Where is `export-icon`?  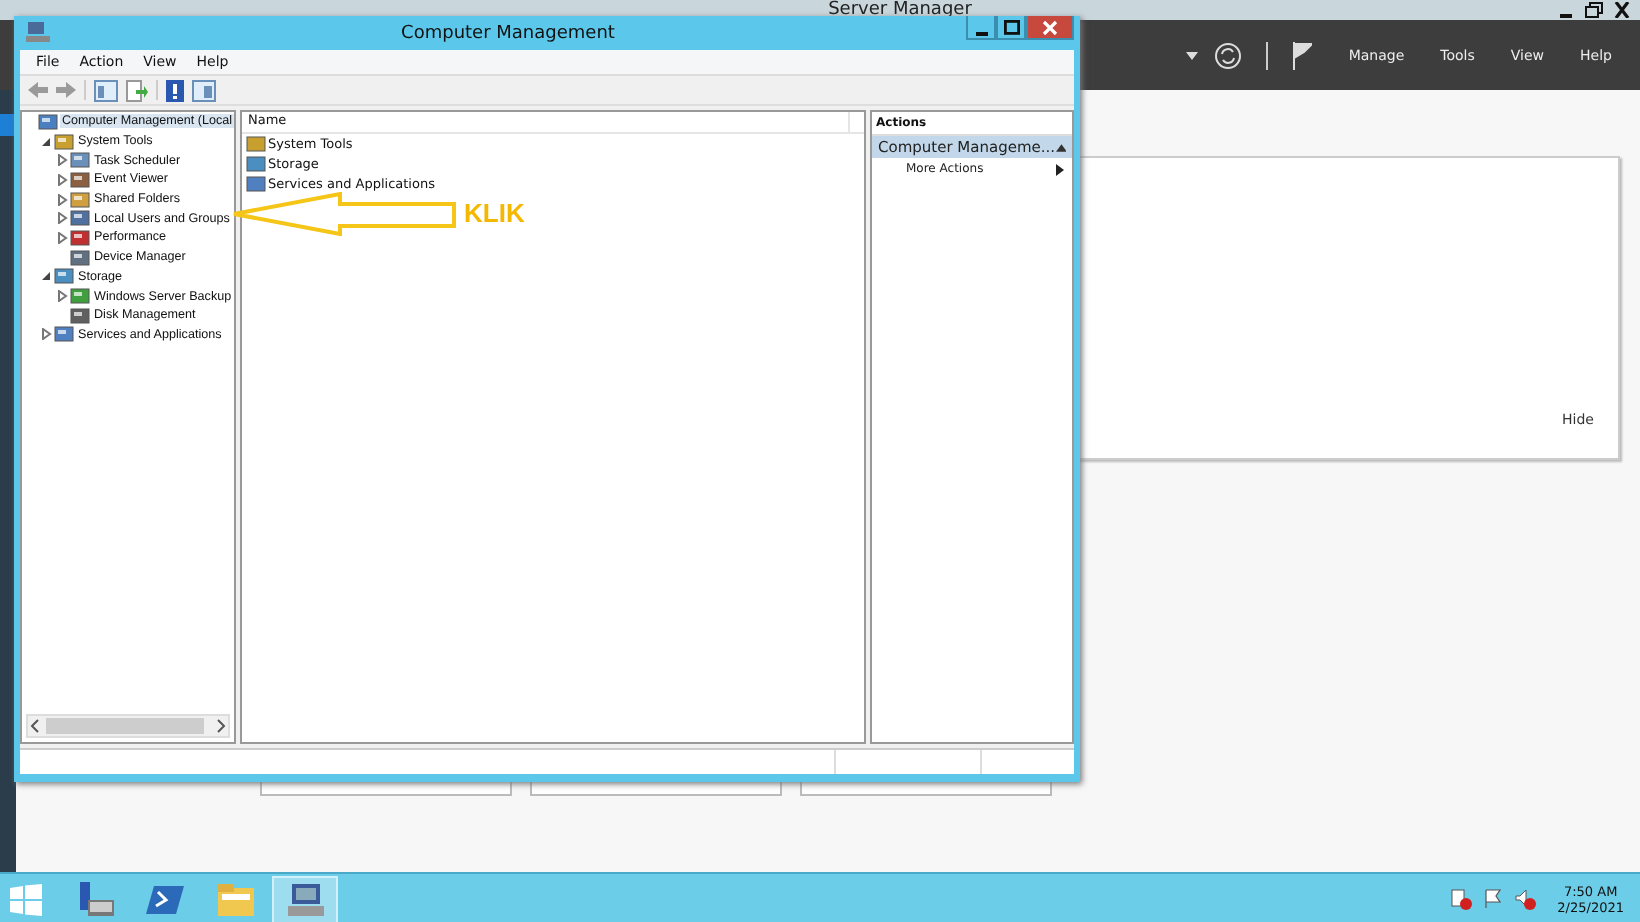
export-icon is located at coordinates (137, 90).